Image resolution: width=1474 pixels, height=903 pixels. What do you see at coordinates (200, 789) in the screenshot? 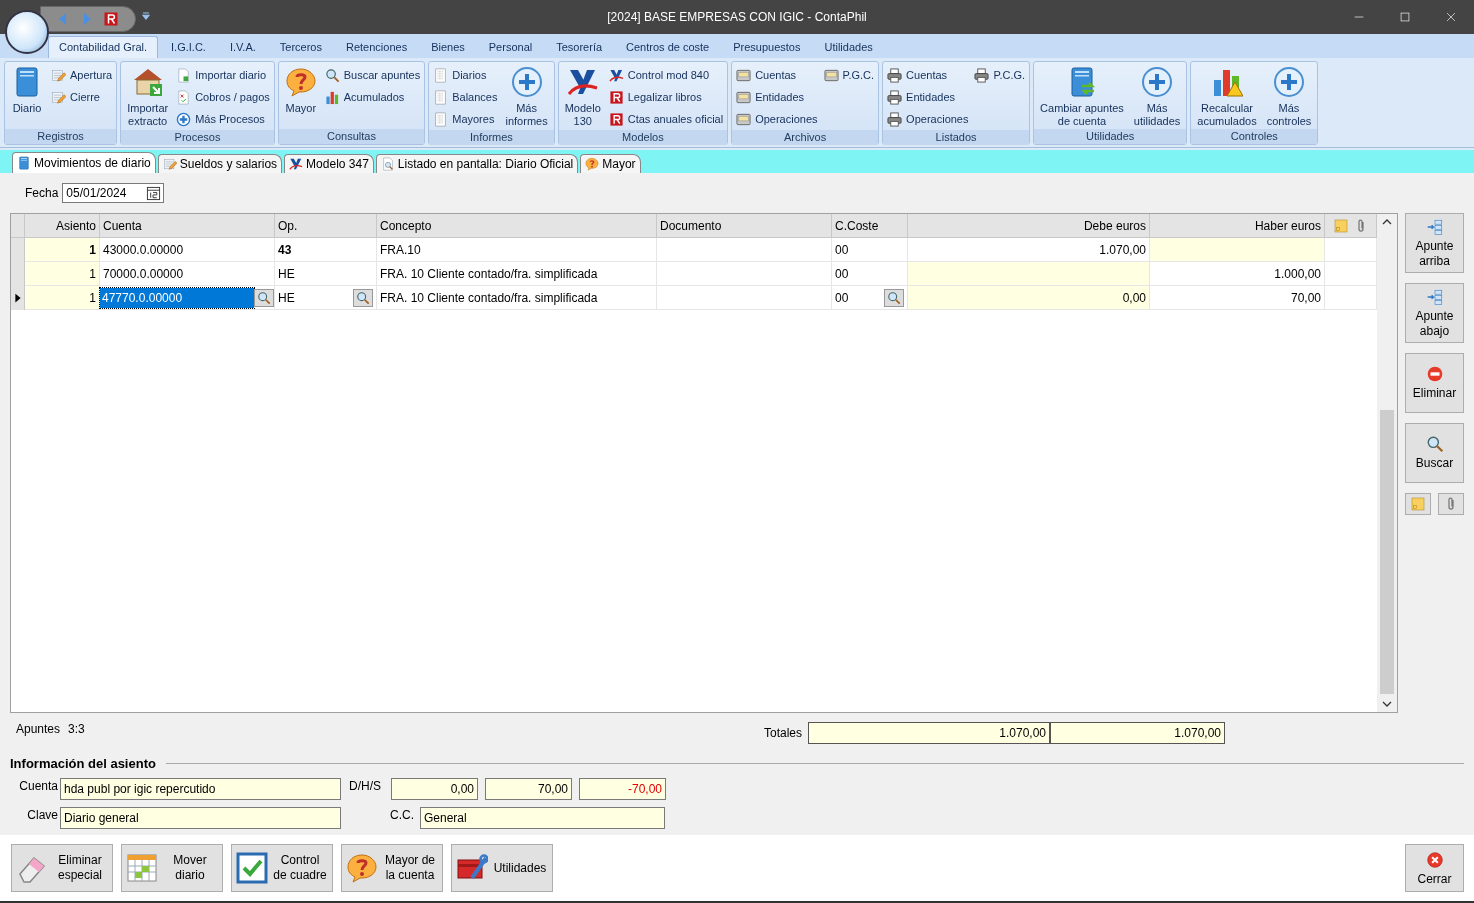
I see `account-field: hda publ por igic repercutido` at bounding box center [200, 789].